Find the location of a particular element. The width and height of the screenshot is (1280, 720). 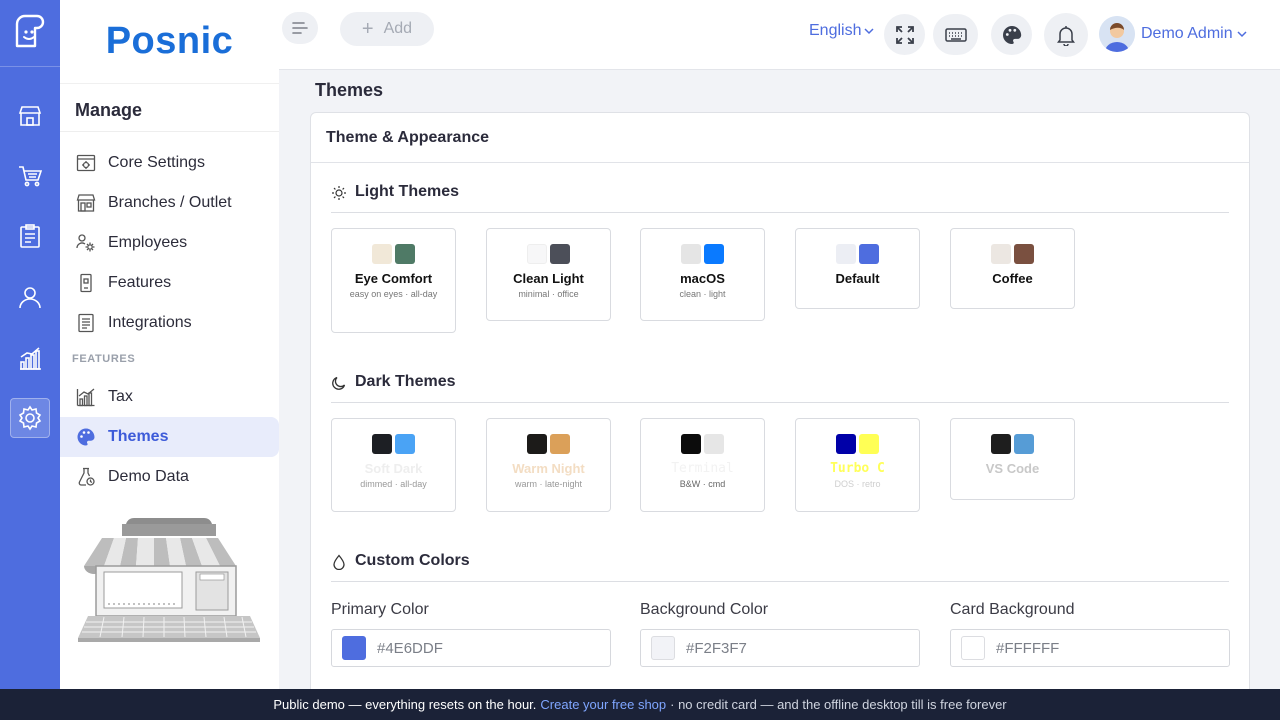

background-color-input: #F2F3F7 is located at coordinates (780, 648).